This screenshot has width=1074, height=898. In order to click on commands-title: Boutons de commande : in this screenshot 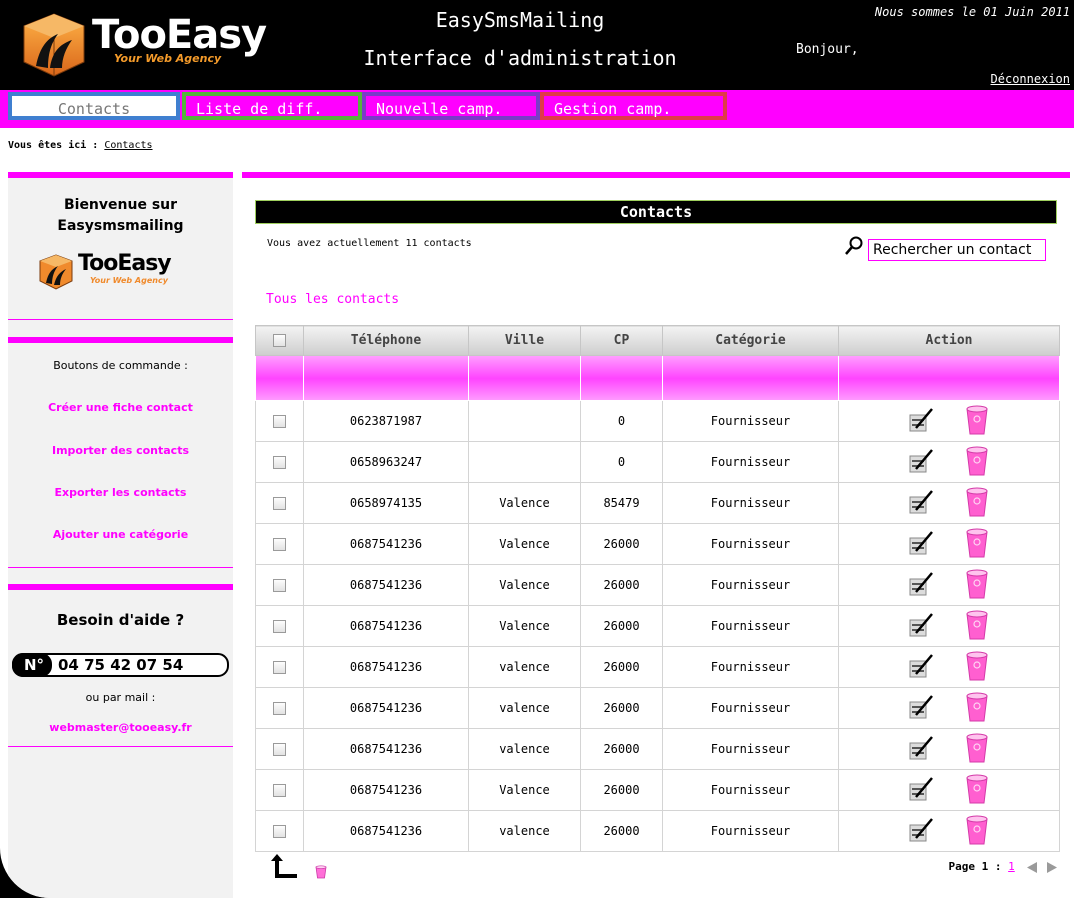, I will do `click(120, 365)`.